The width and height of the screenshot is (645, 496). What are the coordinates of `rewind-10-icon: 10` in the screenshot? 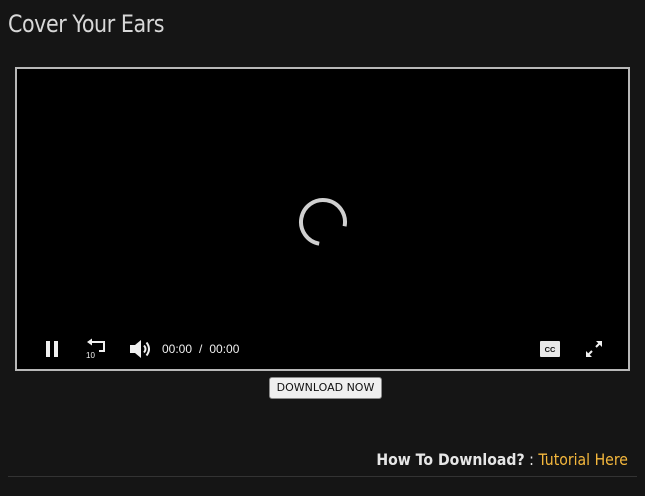 It's located at (95, 349).